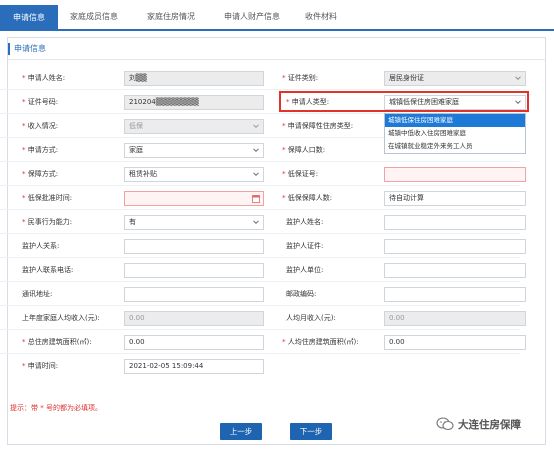  What do you see at coordinates (194, 246) in the screenshot?
I see `guardian-relation-input` at bounding box center [194, 246].